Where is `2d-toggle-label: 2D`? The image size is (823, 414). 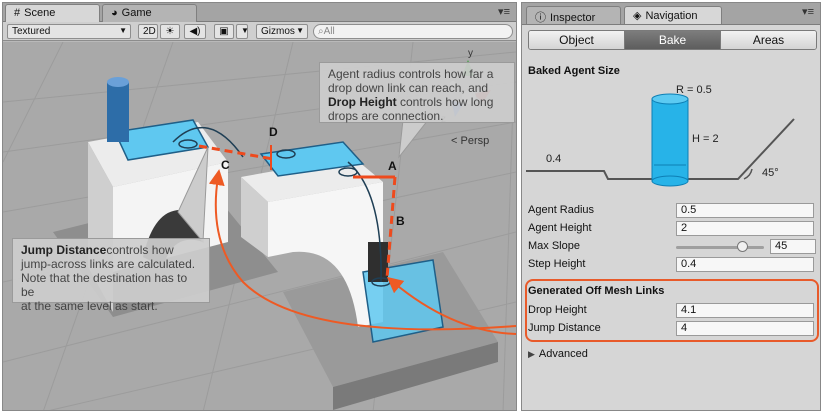 2d-toggle-label: 2D is located at coordinates (149, 31).